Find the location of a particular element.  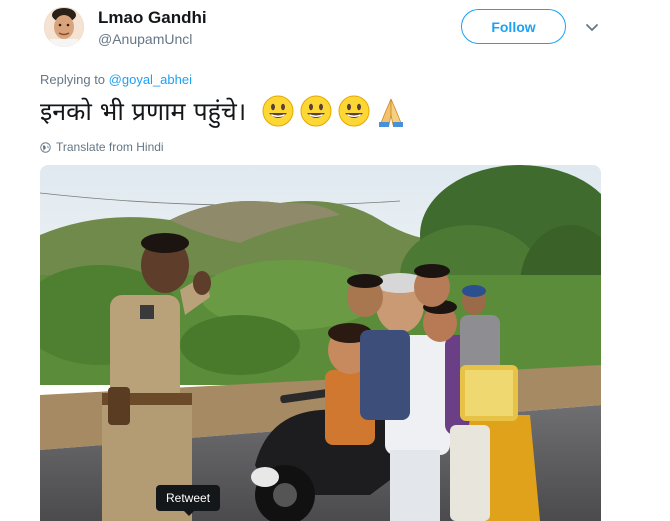

author-avatar is located at coordinates (64, 27).